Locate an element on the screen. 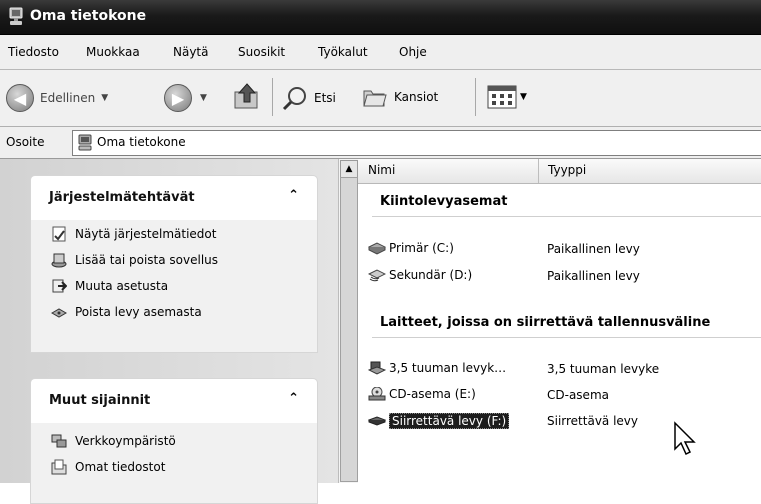 Image resolution: width=761 pixels, height=504 pixels. place-network: Verkkoympäristö is located at coordinates (113, 441).